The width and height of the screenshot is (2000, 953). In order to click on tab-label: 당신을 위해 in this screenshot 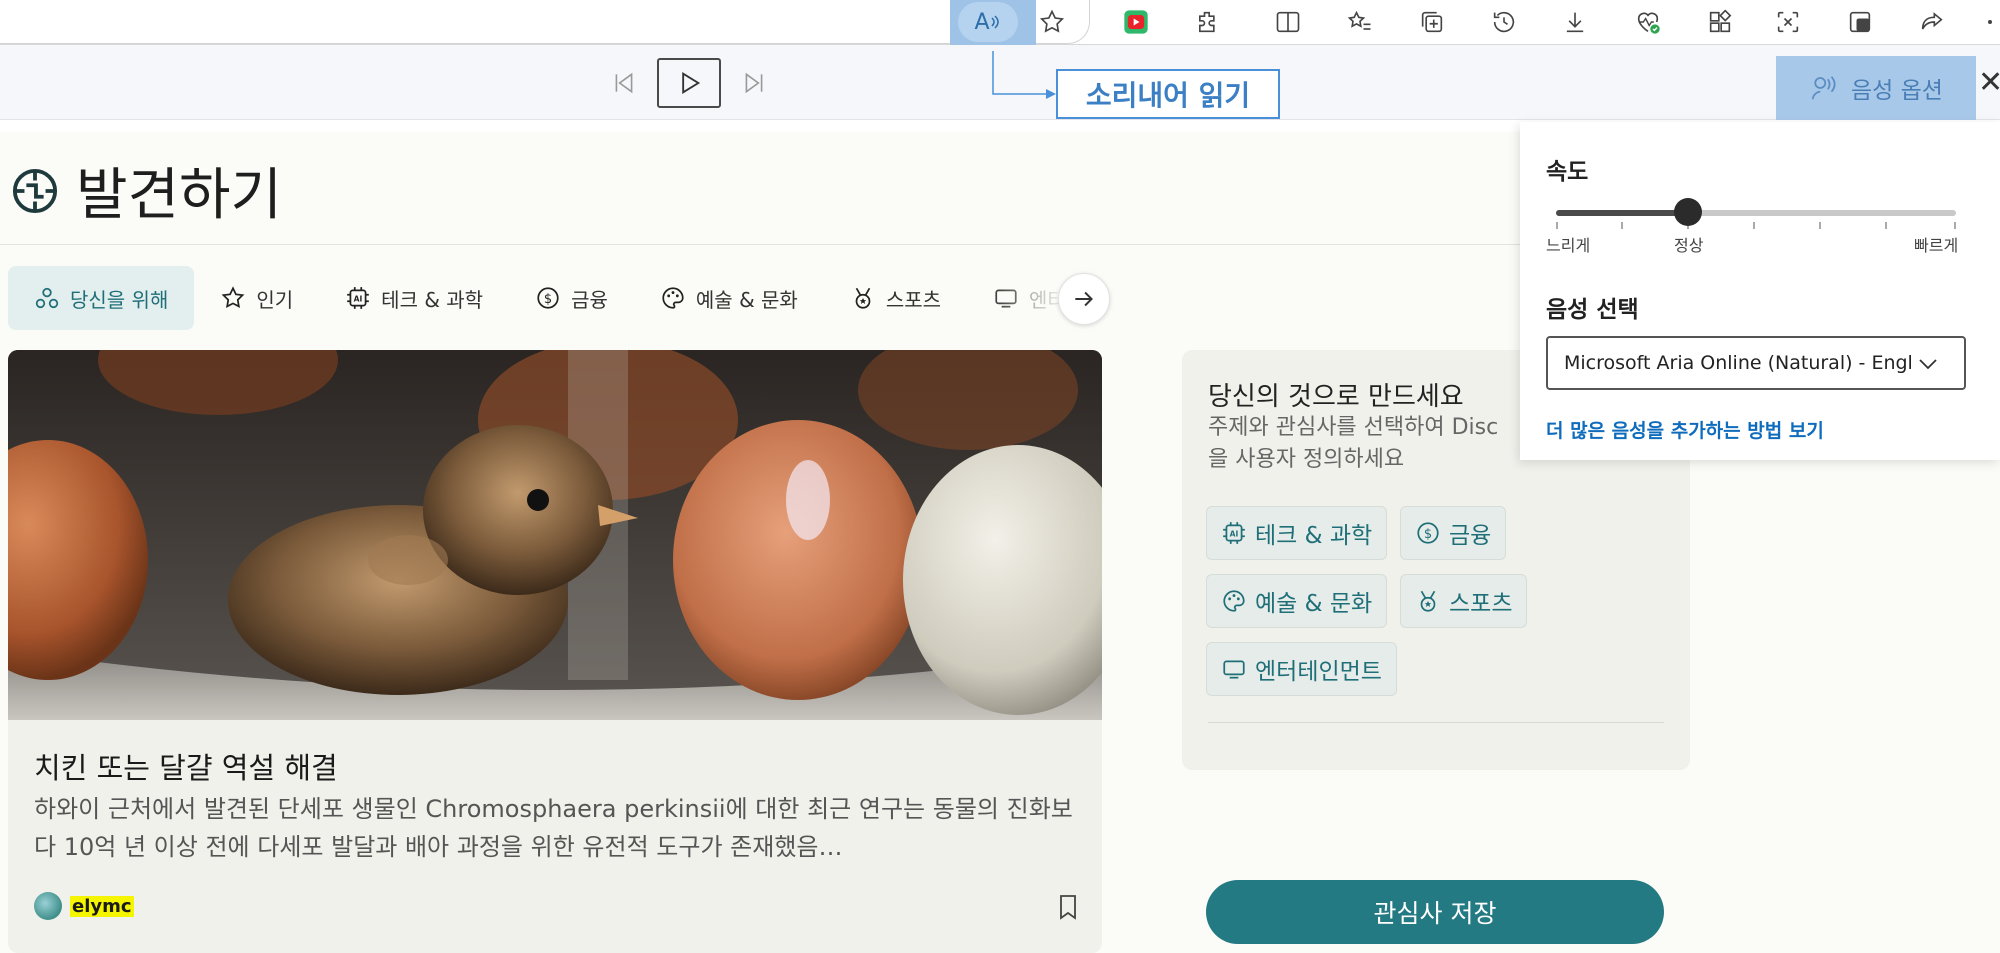, I will do `click(119, 299)`.